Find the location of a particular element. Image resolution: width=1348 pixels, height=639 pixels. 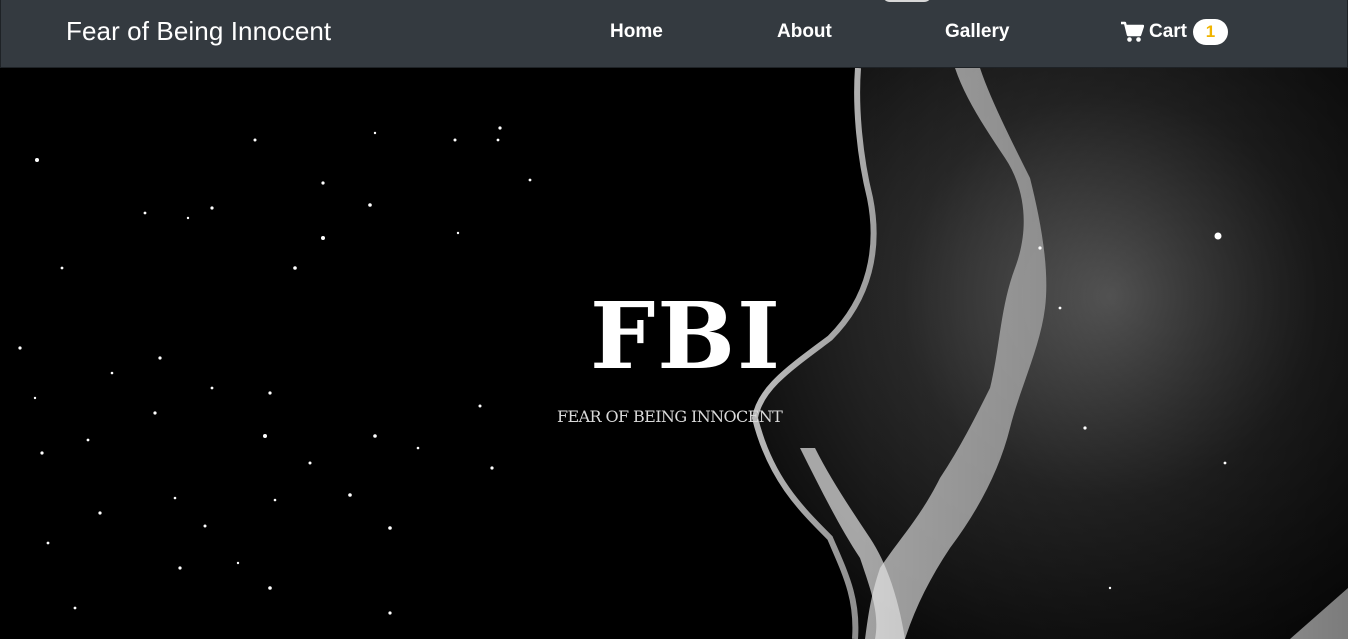

cart-count-badge: 1 is located at coordinates (1211, 32).